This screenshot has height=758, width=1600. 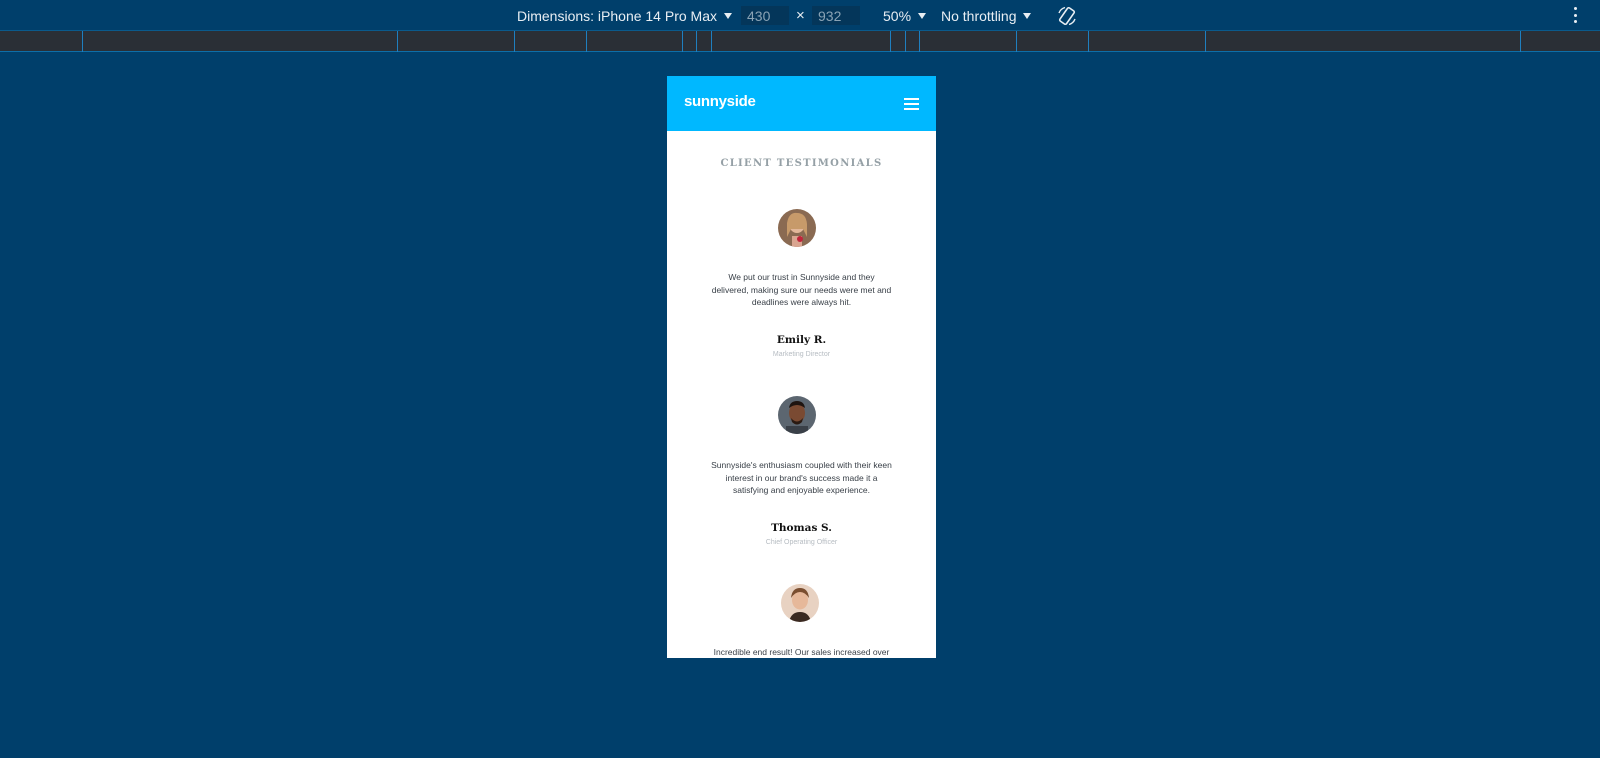 I want to click on rotate-button, so click(x=1067, y=15).